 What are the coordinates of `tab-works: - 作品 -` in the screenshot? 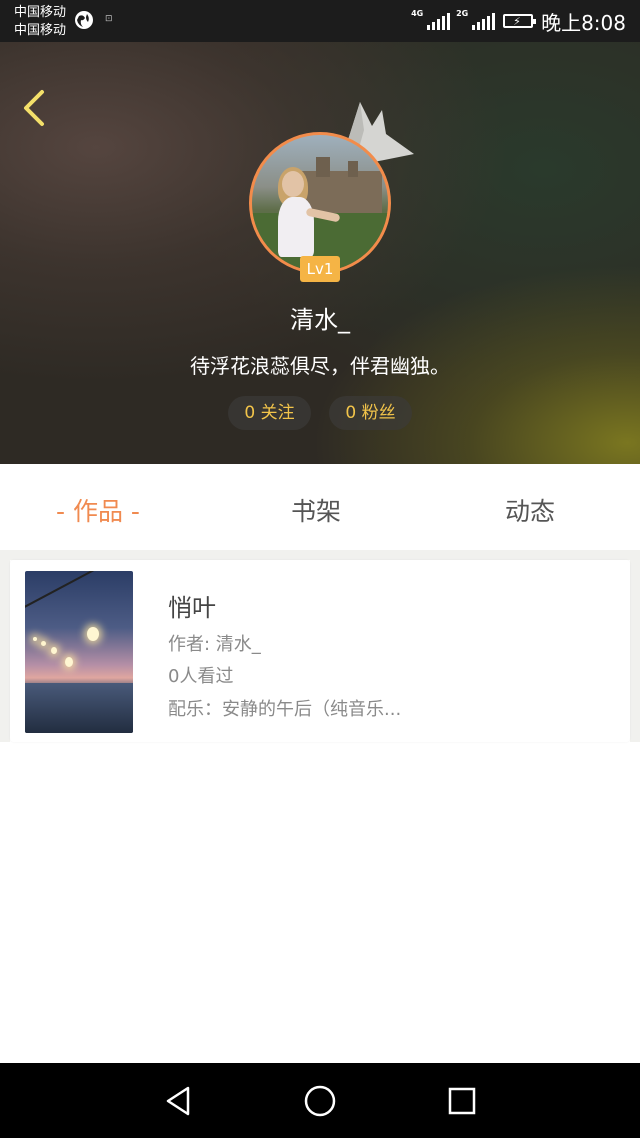 It's located at (98, 510).